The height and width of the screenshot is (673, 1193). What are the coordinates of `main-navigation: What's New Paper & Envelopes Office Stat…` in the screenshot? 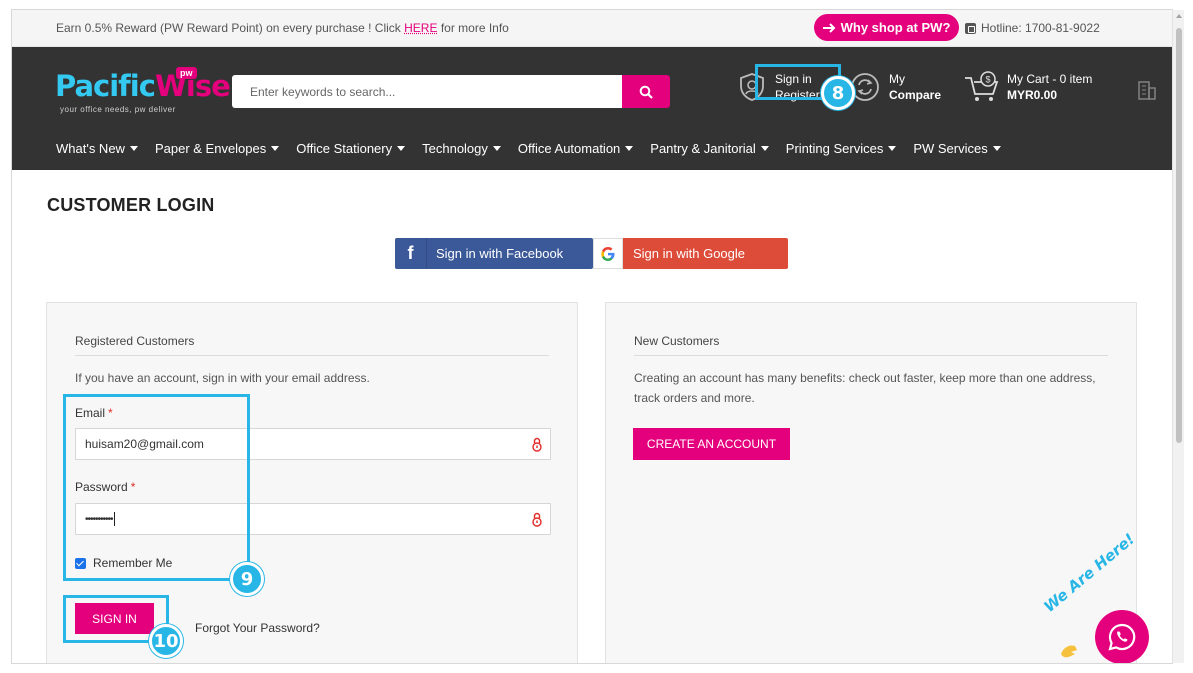 It's located at (537, 148).